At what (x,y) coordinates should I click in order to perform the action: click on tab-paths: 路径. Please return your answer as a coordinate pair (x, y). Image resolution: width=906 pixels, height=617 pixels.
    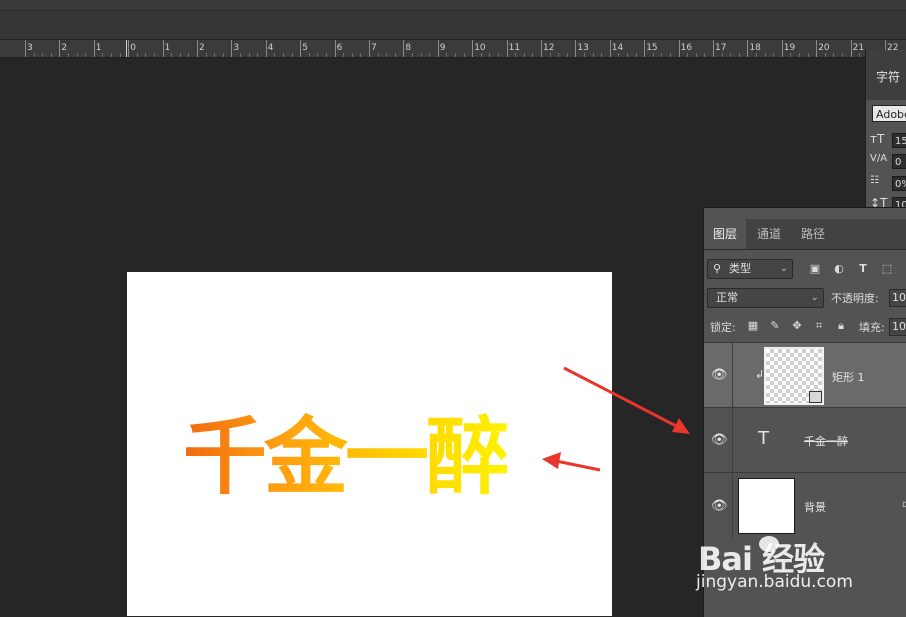
    Looking at the image, I should click on (813, 234).